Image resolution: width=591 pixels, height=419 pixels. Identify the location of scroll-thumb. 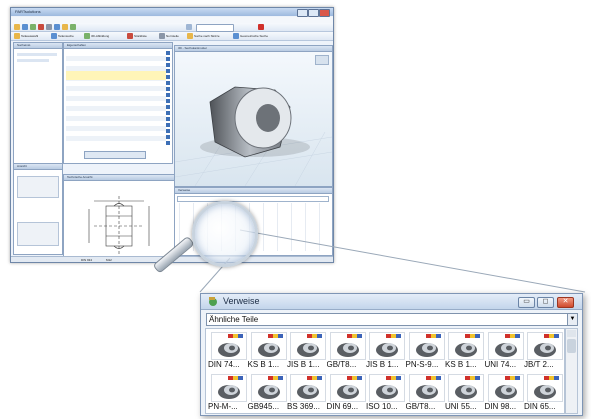
(571, 346).